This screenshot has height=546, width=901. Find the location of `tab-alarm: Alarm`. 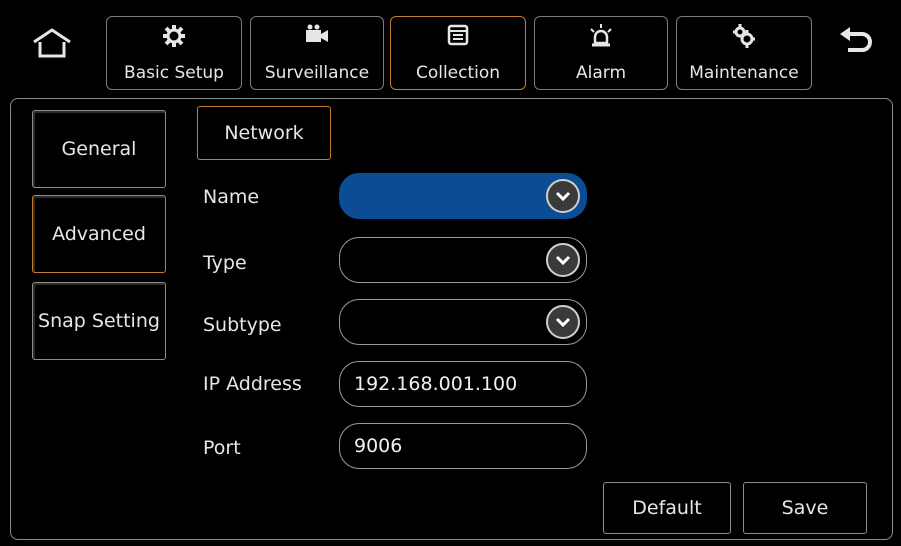

tab-alarm: Alarm is located at coordinates (601, 53).